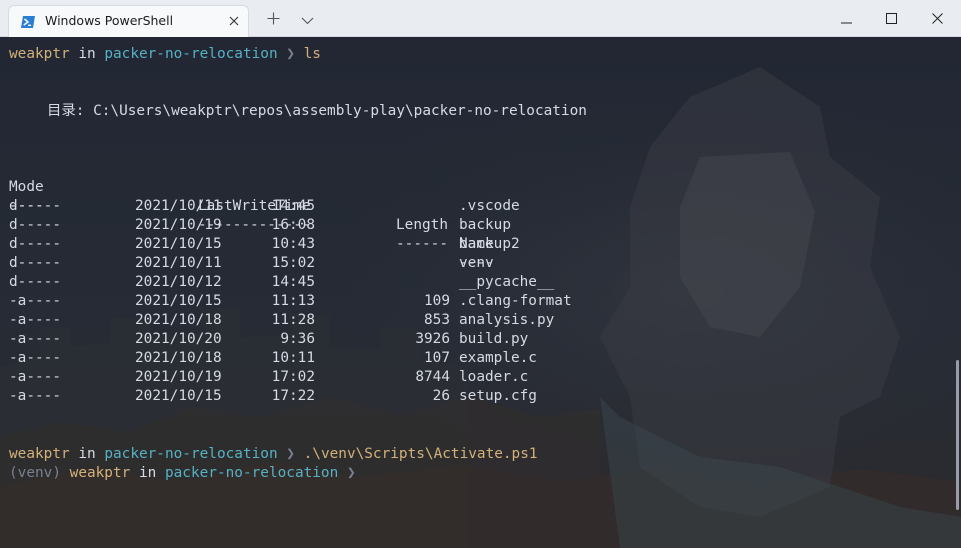  What do you see at coordinates (28, 21) in the screenshot?
I see `powershell-icon` at bounding box center [28, 21].